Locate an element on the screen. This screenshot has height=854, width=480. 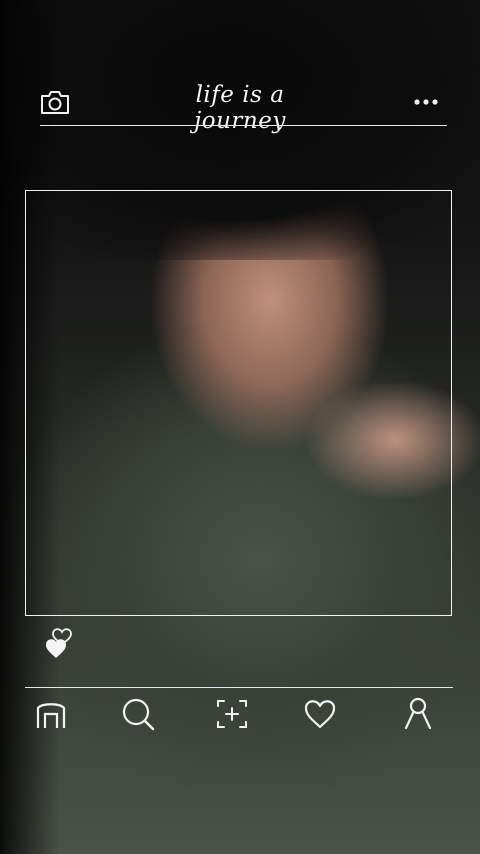
nav-divider is located at coordinates (239, 687).